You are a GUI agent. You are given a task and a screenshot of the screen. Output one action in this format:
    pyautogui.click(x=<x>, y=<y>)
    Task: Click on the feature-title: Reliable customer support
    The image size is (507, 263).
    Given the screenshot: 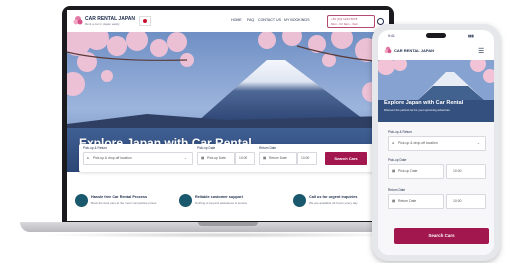 What is the action you would take?
    pyautogui.click(x=219, y=197)
    